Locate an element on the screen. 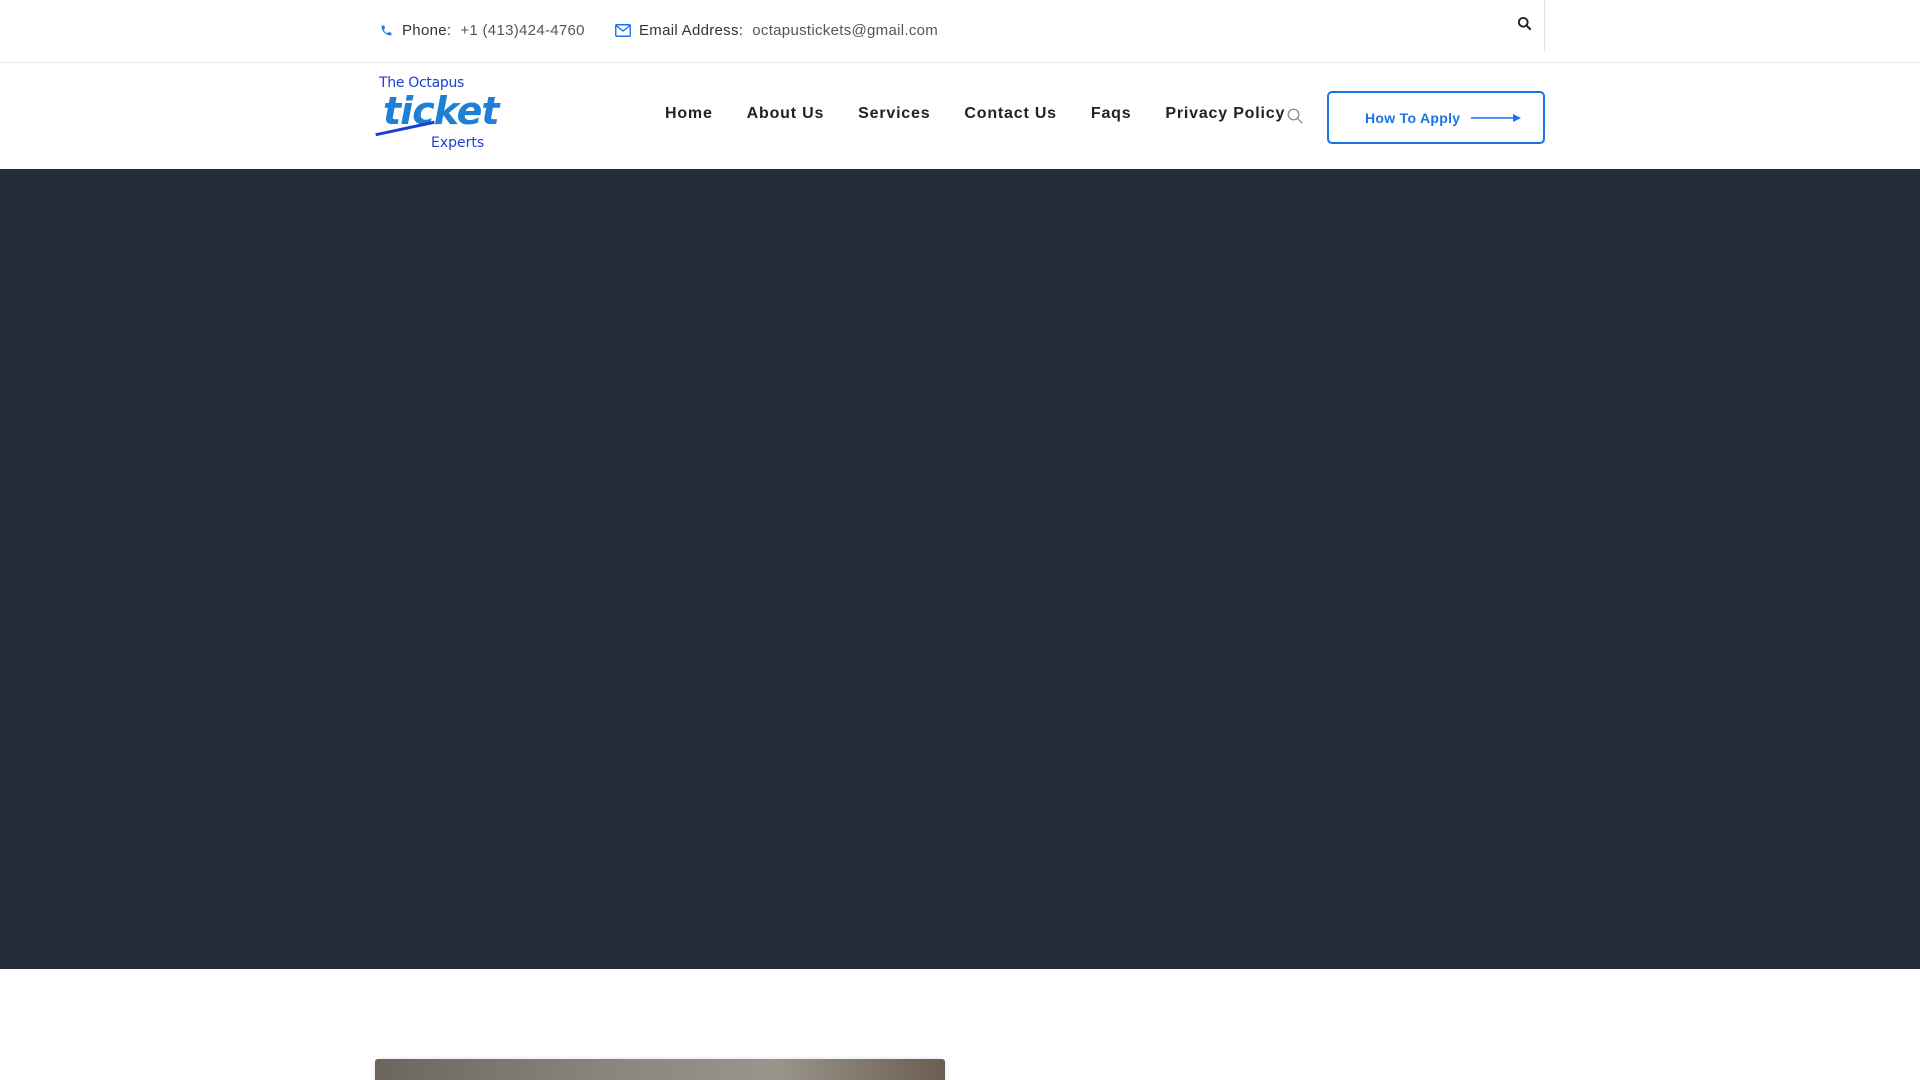 Image resolution: width=1920 pixels, height=1080 pixels. arrow-right-icon is located at coordinates (1496, 118).